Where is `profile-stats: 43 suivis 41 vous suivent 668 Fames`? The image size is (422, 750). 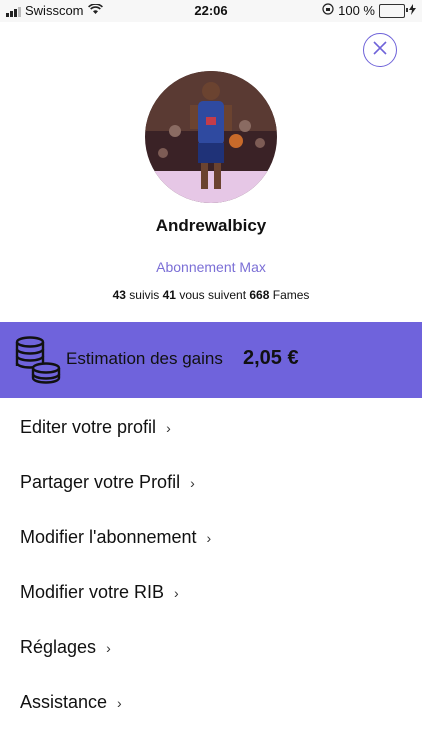
profile-stats: 43 suivis 41 vous suivent 668 Fames is located at coordinates (211, 295).